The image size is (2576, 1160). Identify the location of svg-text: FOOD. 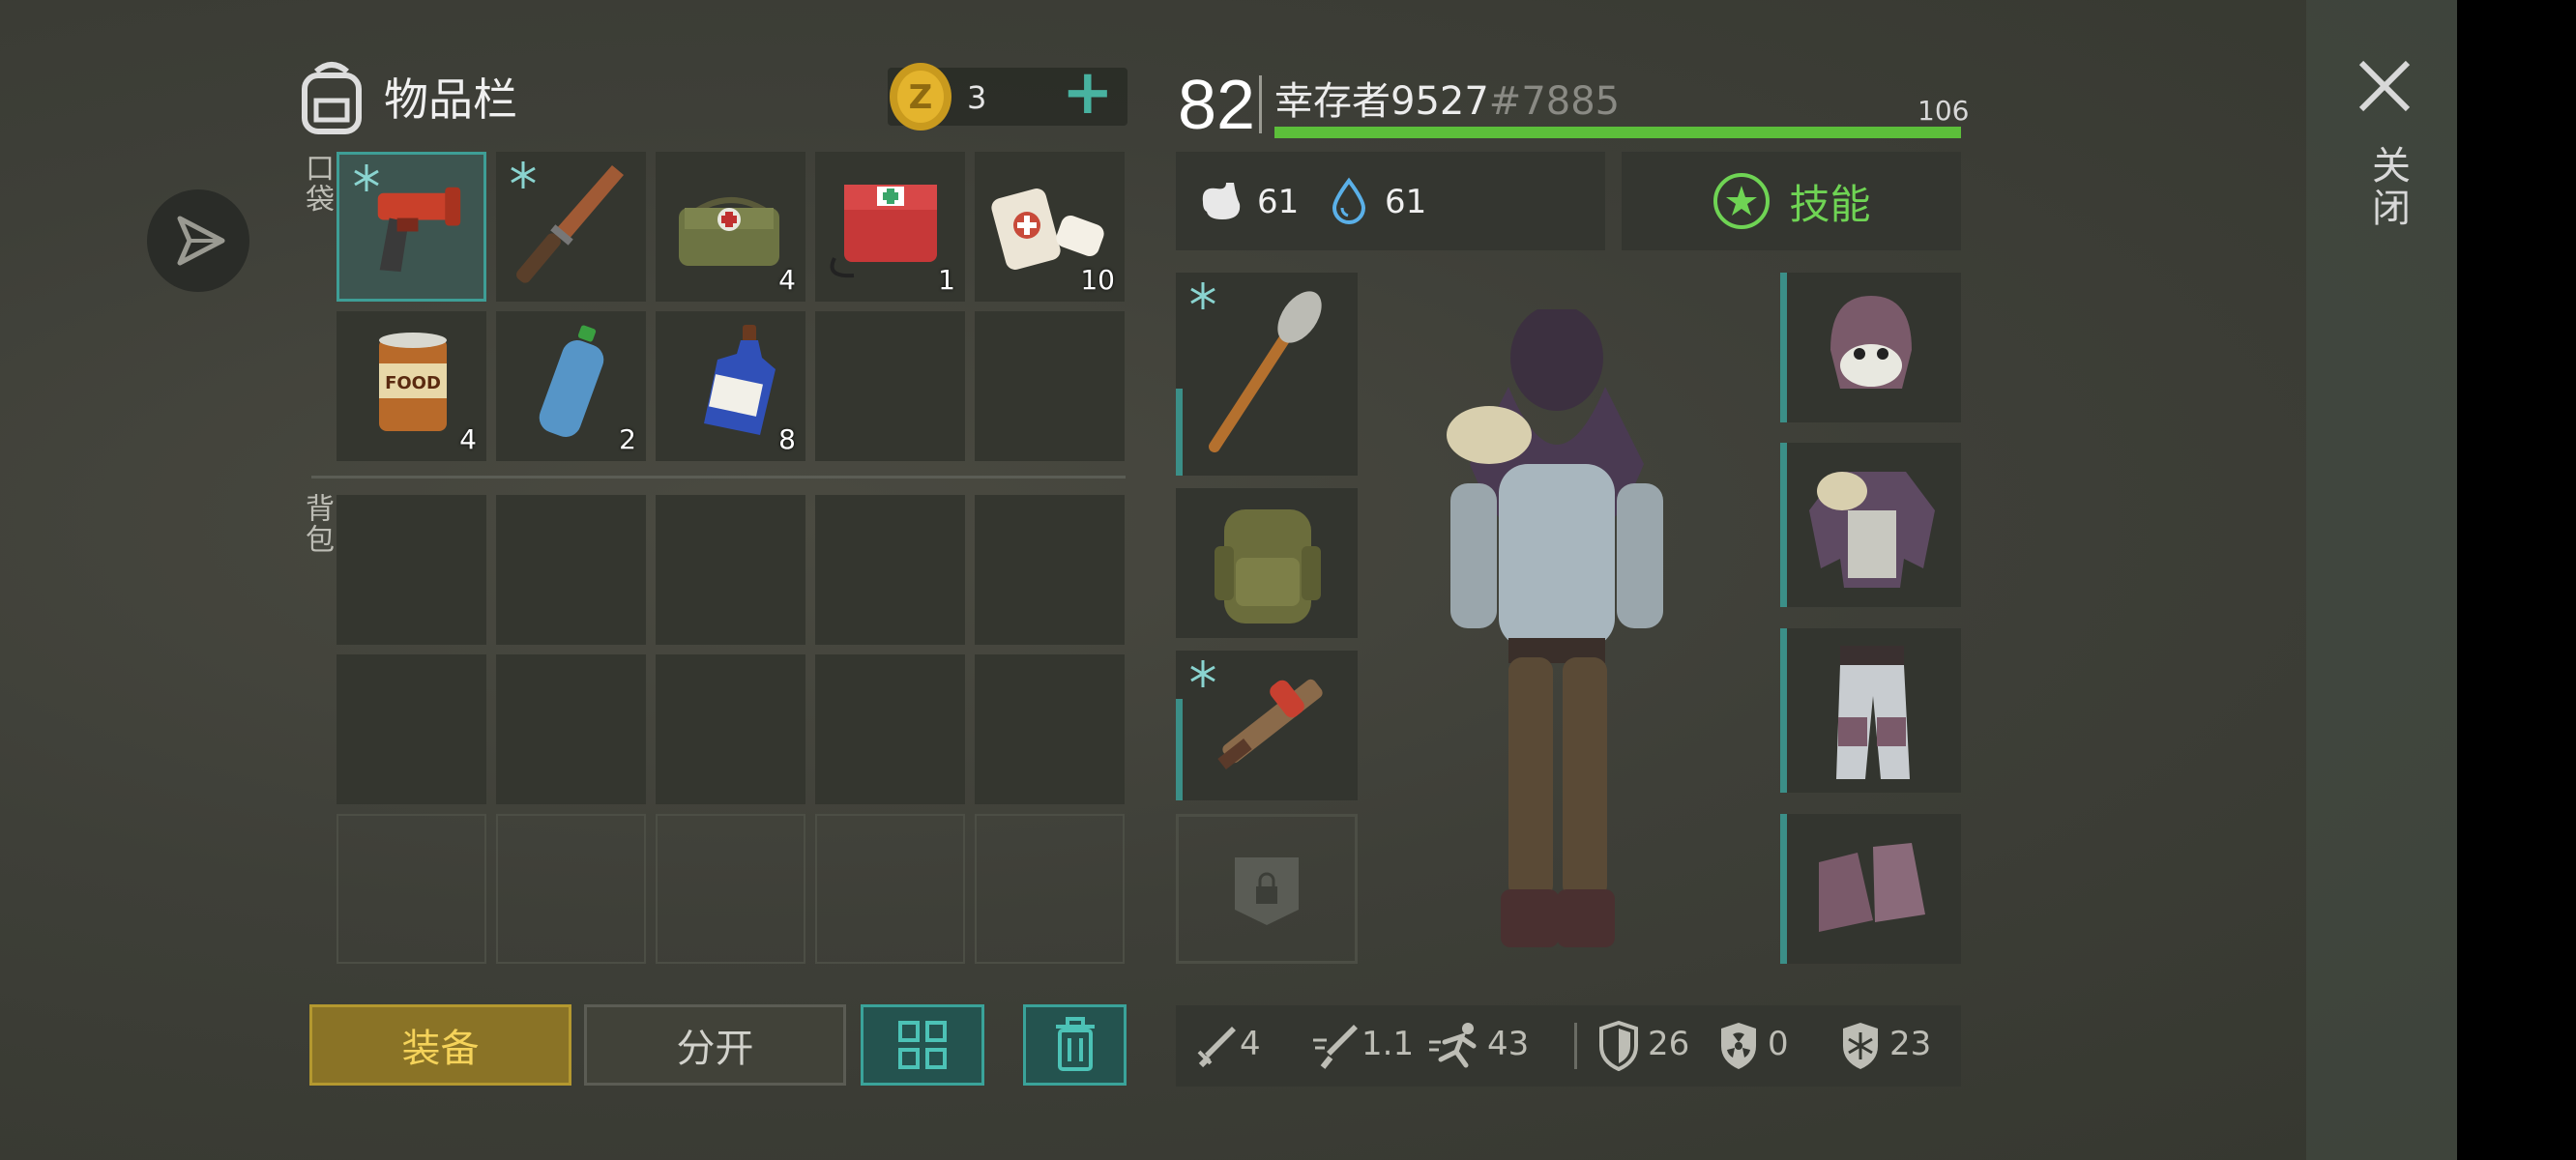
(413, 383).